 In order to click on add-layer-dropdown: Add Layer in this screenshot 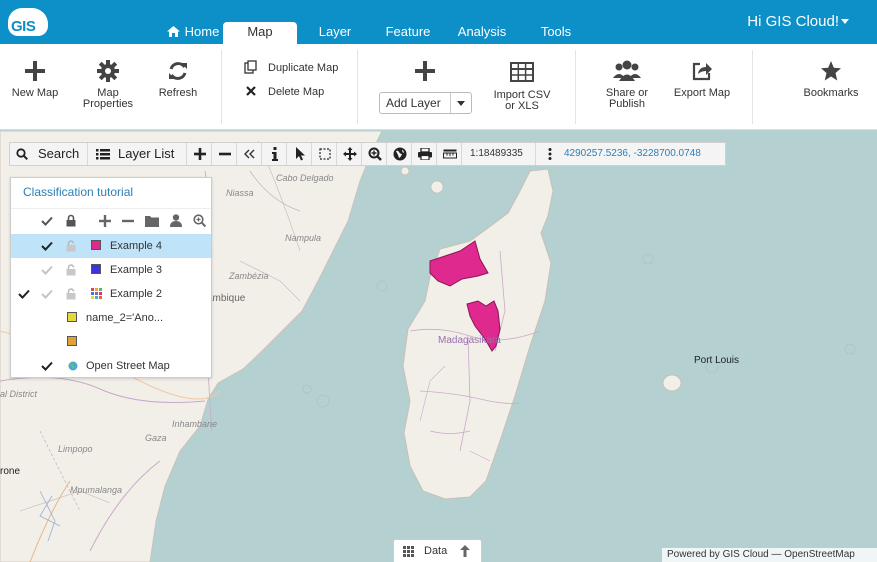, I will do `click(425, 103)`.